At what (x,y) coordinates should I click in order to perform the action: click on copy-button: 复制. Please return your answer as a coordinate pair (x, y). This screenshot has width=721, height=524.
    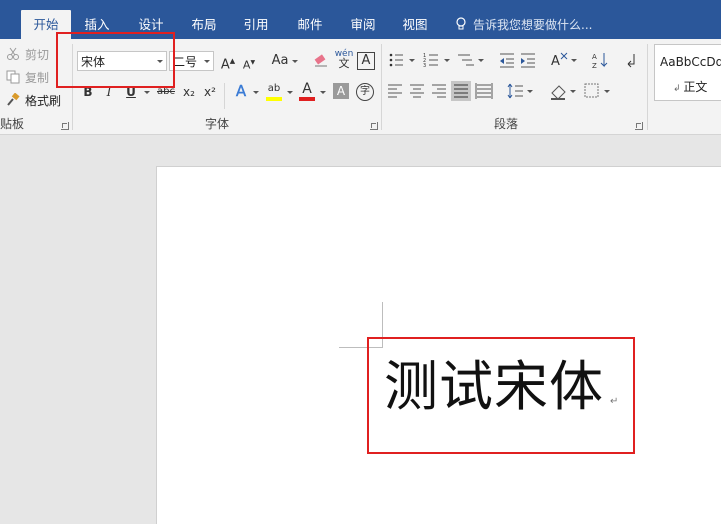
    Looking at the image, I should click on (27, 77).